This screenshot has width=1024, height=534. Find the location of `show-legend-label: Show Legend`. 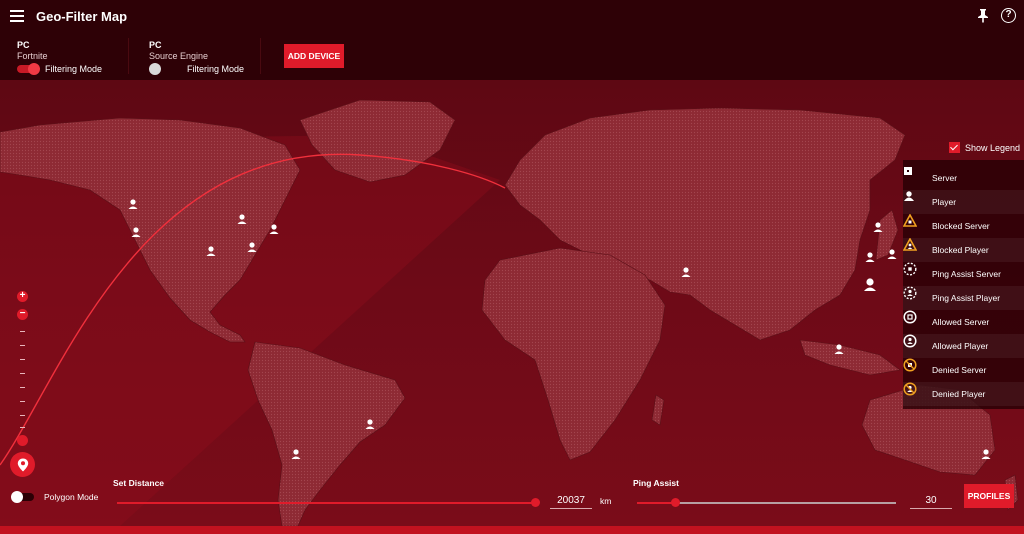

show-legend-label: Show Legend is located at coordinates (993, 147).